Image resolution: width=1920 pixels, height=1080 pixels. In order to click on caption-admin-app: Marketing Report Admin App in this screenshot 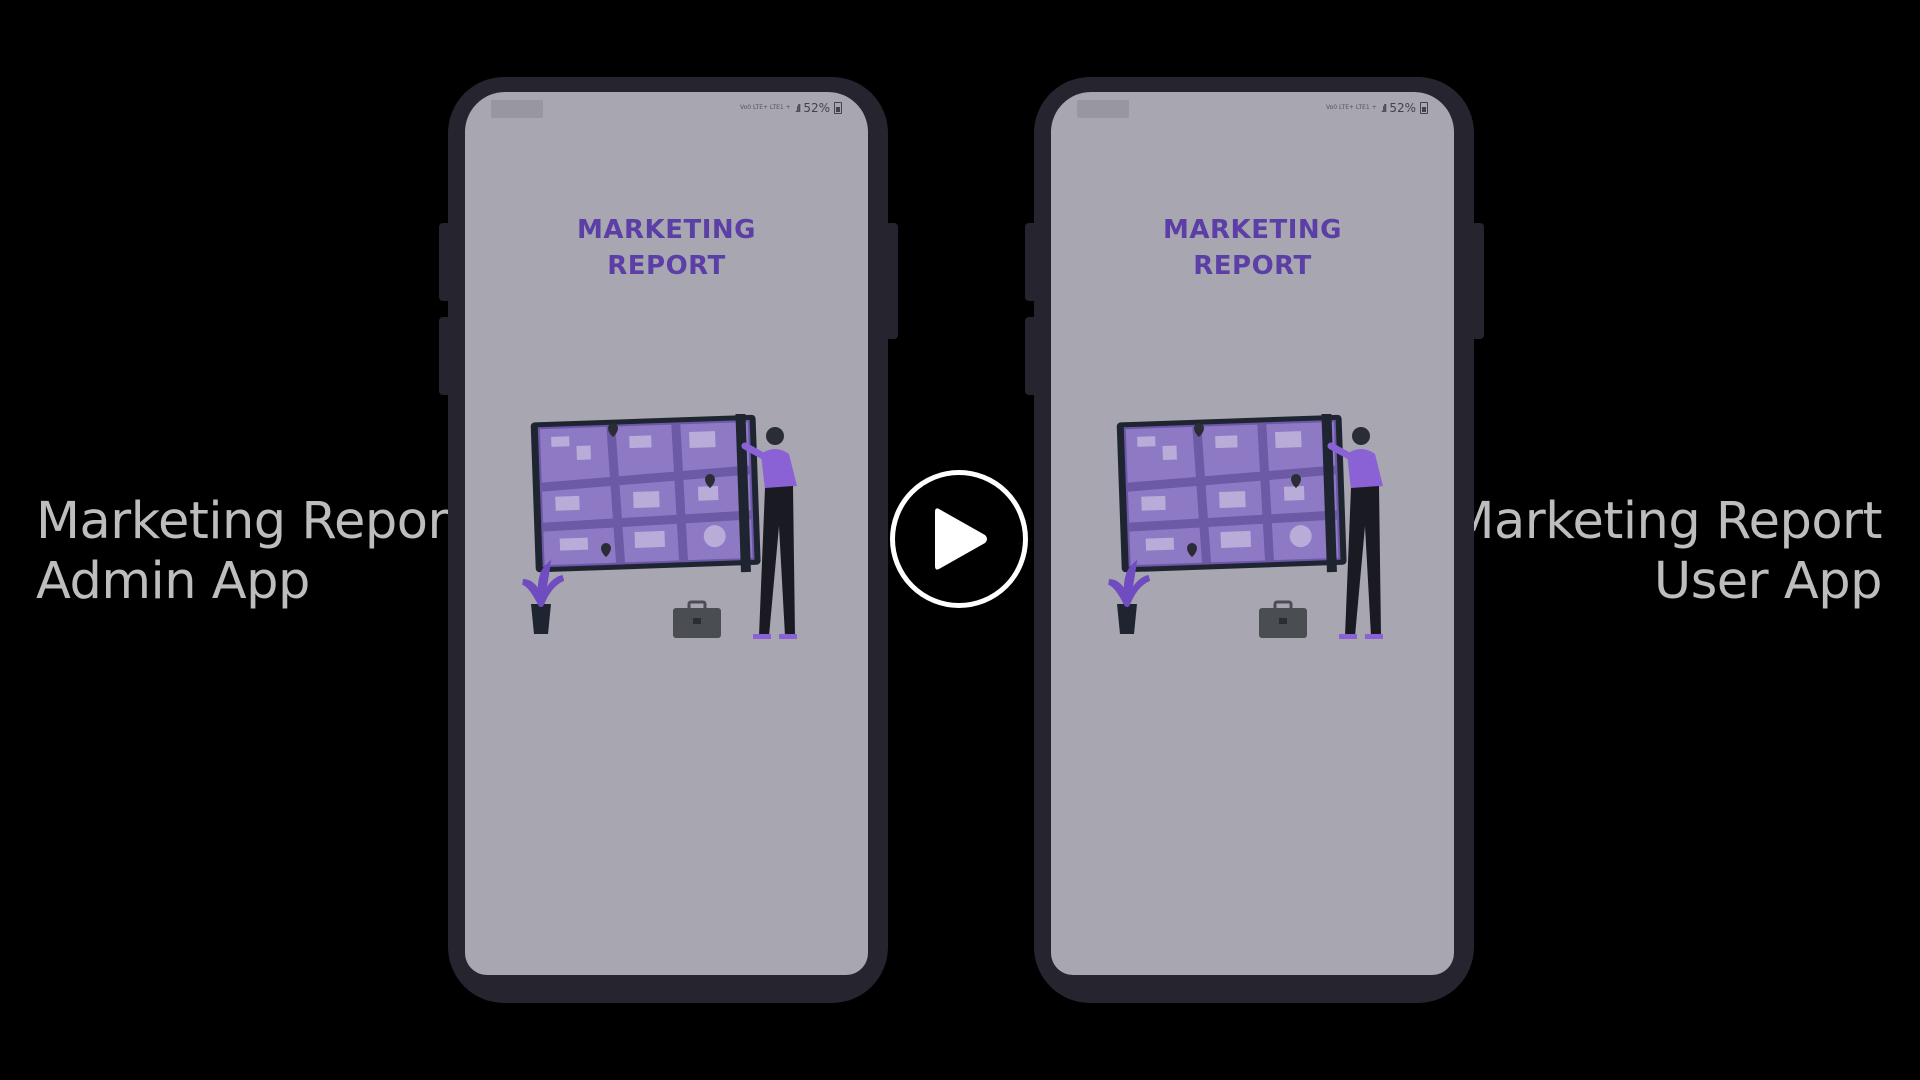, I will do `click(252, 552)`.